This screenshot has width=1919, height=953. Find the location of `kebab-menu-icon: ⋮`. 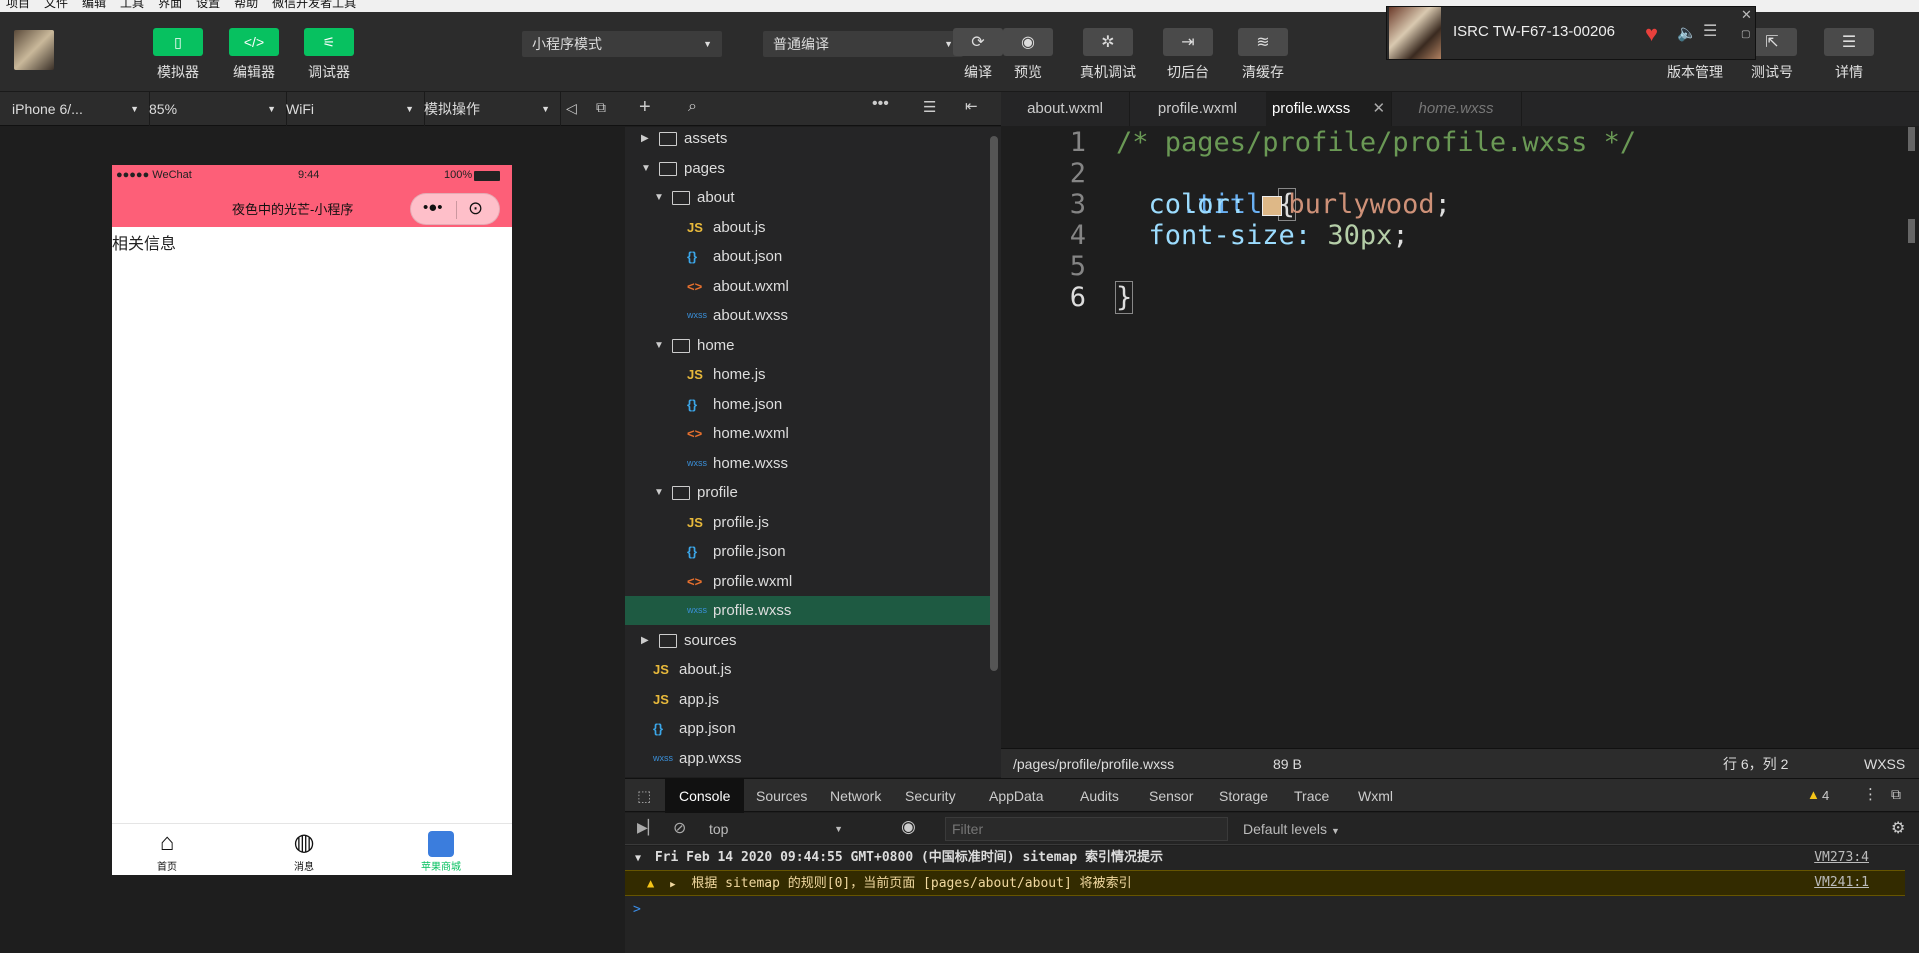

kebab-menu-icon: ⋮ is located at coordinates (1870, 794).